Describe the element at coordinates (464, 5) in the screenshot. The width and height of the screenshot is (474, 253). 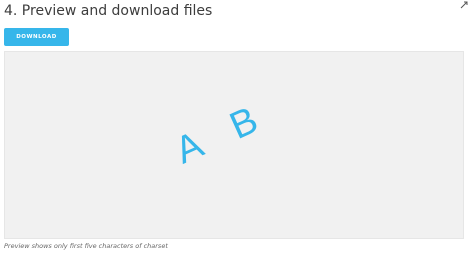
I see `expand-arrows-icon` at that location.